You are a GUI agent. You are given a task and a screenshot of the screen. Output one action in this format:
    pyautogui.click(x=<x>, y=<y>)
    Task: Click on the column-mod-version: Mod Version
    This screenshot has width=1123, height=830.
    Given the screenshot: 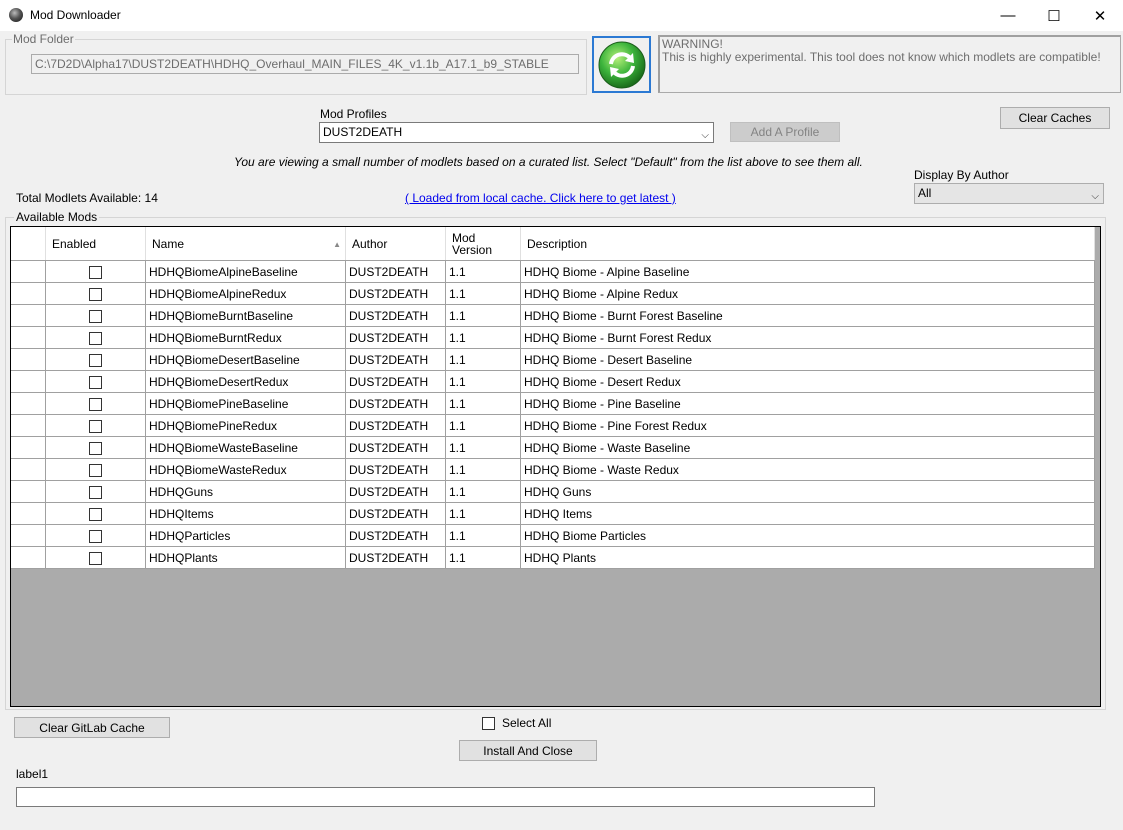 What is the action you would take?
    pyautogui.click(x=483, y=244)
    